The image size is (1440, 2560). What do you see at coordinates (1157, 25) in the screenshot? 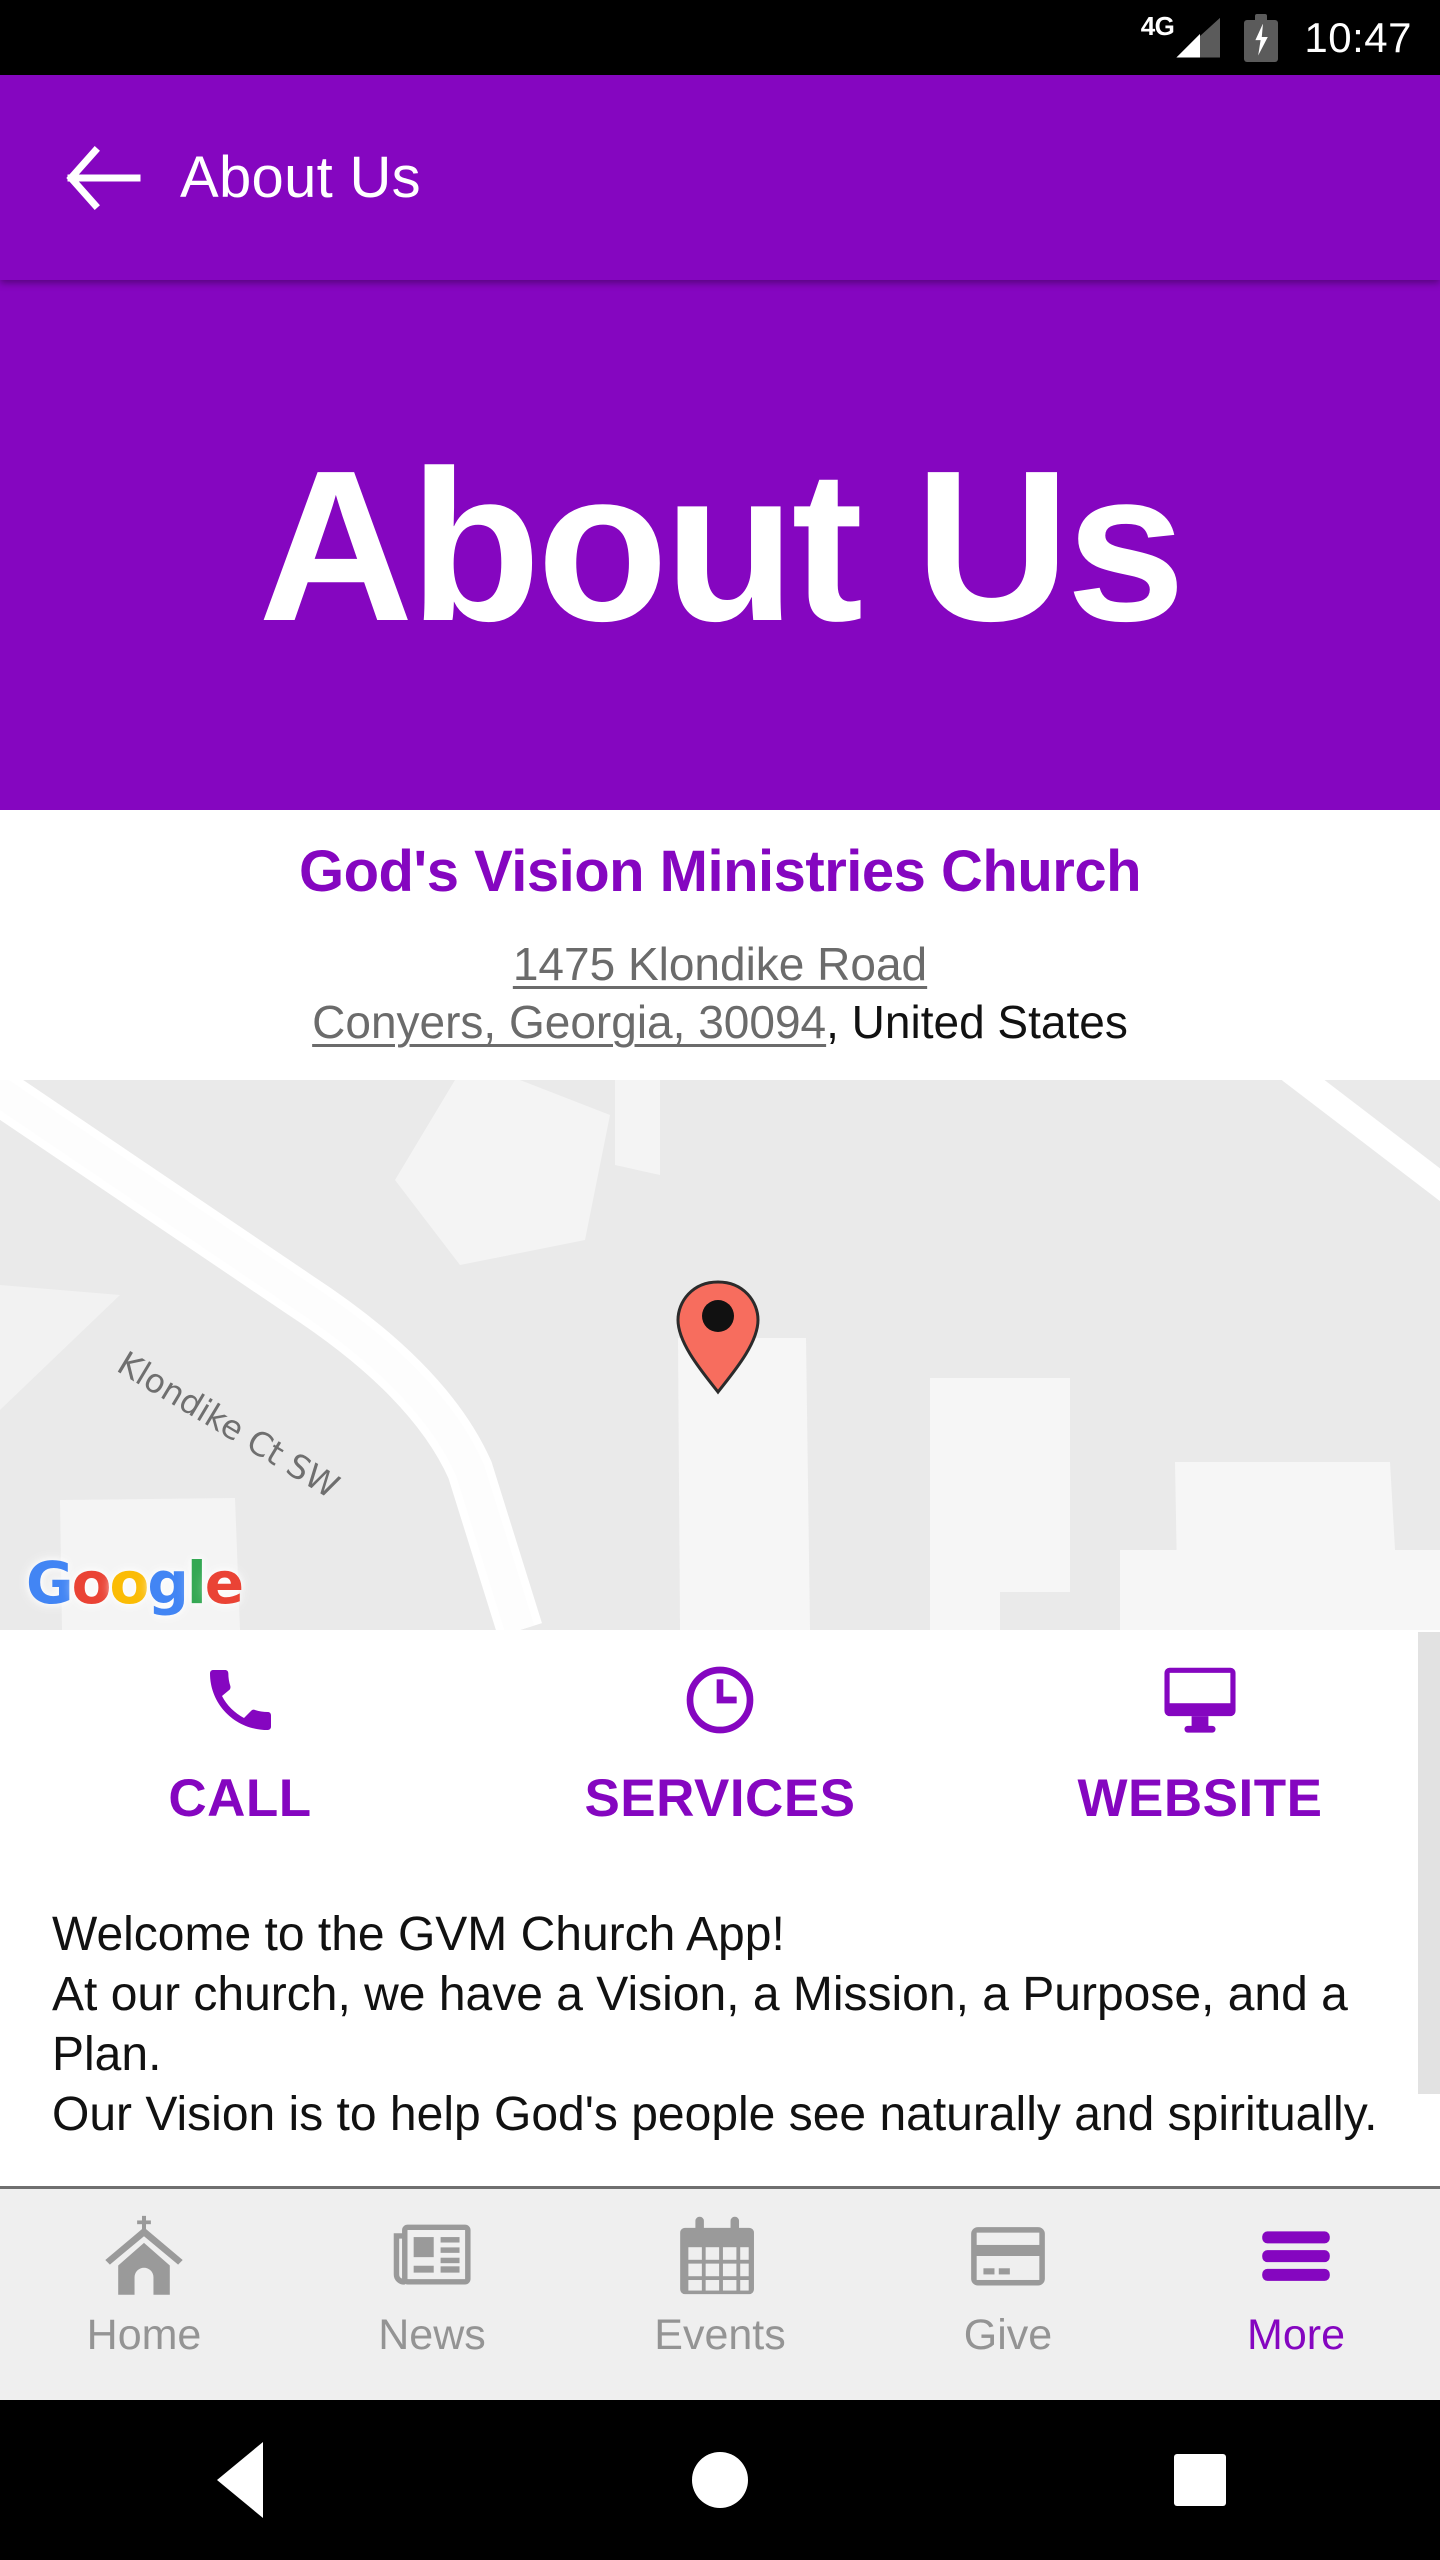
I see `network-type-label: 4G` at bounding box center [1157, 25].